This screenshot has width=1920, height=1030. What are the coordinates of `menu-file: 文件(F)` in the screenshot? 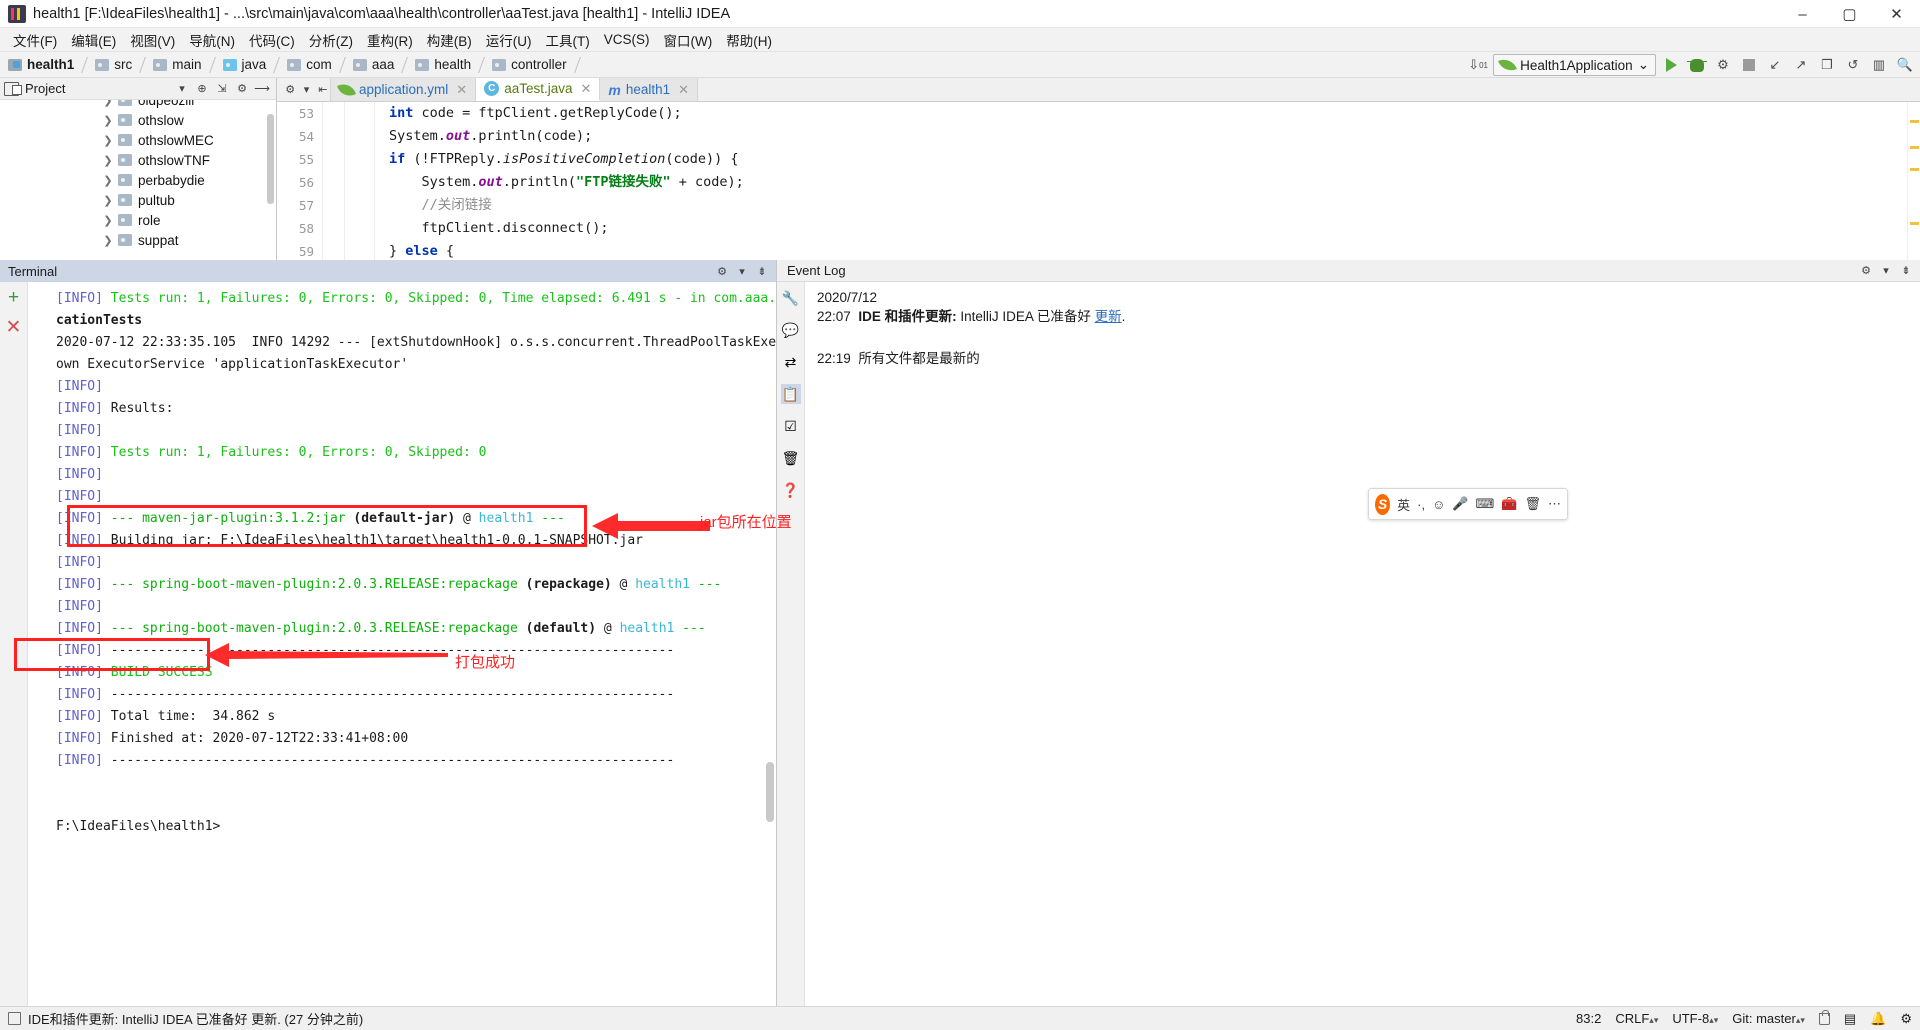 It's located at (35, 40).